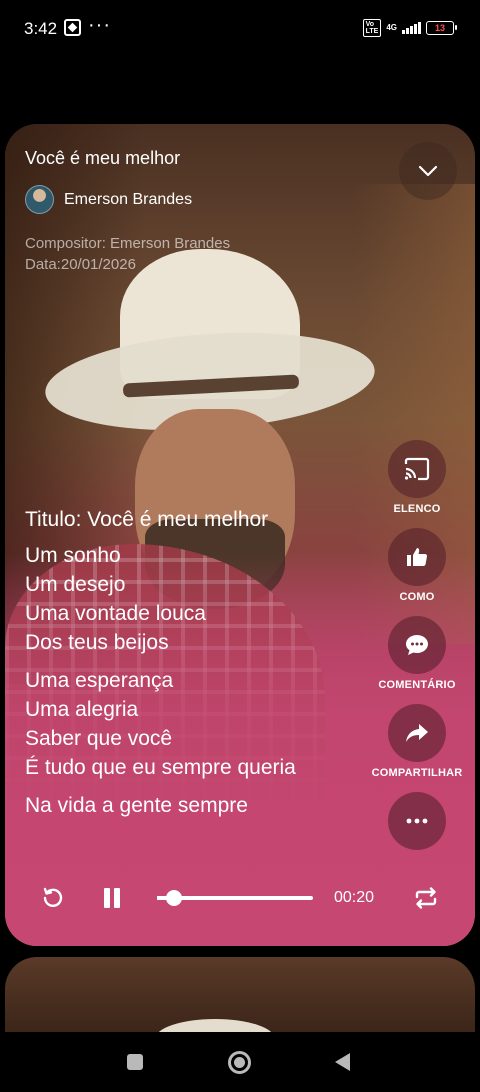  I want to click on action-comment: COMENTÁRIO, so click(416, 660).